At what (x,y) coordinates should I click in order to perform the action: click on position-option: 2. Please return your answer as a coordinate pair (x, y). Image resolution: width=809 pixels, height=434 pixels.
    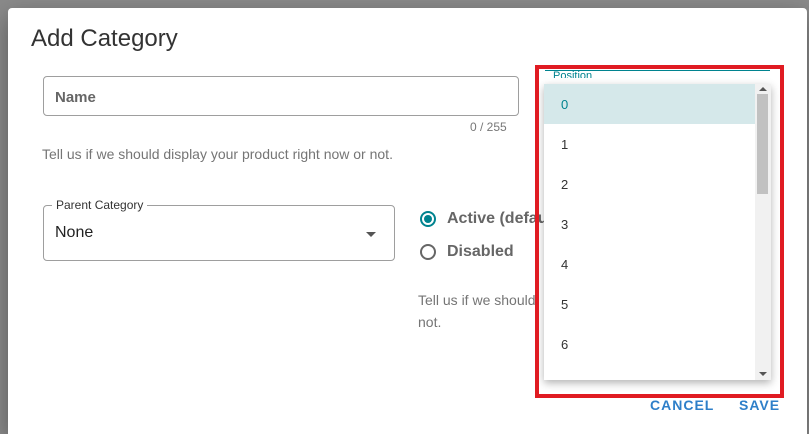
    Looking at the image, I should click on (649, 184).